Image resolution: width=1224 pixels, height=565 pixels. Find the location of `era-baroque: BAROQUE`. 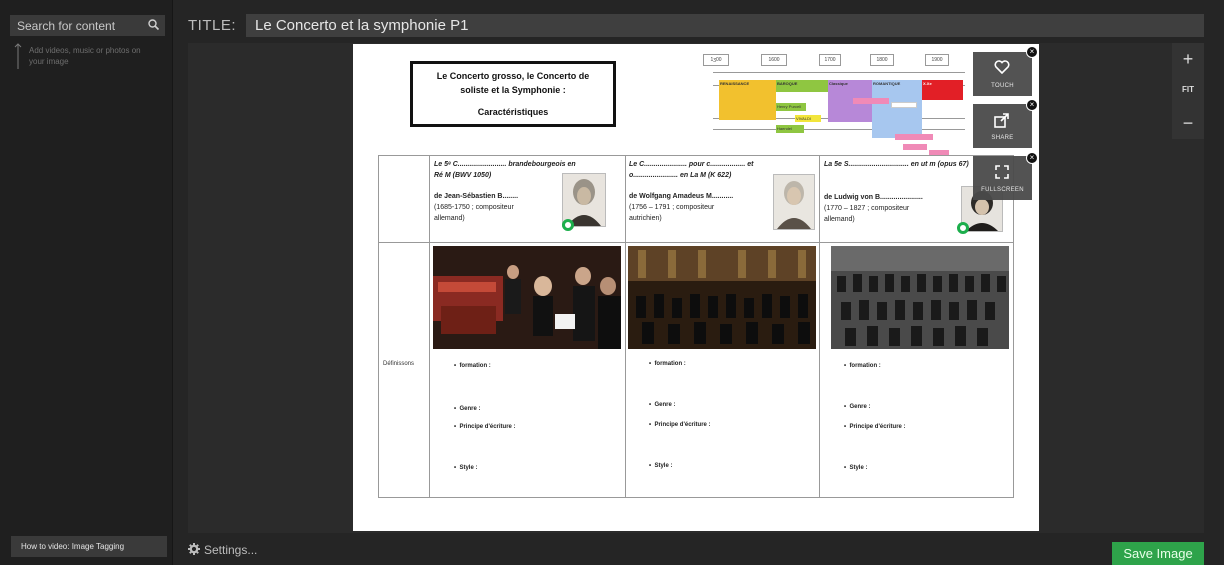

era-baroque: BAROQUE is located at coordinates (802, 86).